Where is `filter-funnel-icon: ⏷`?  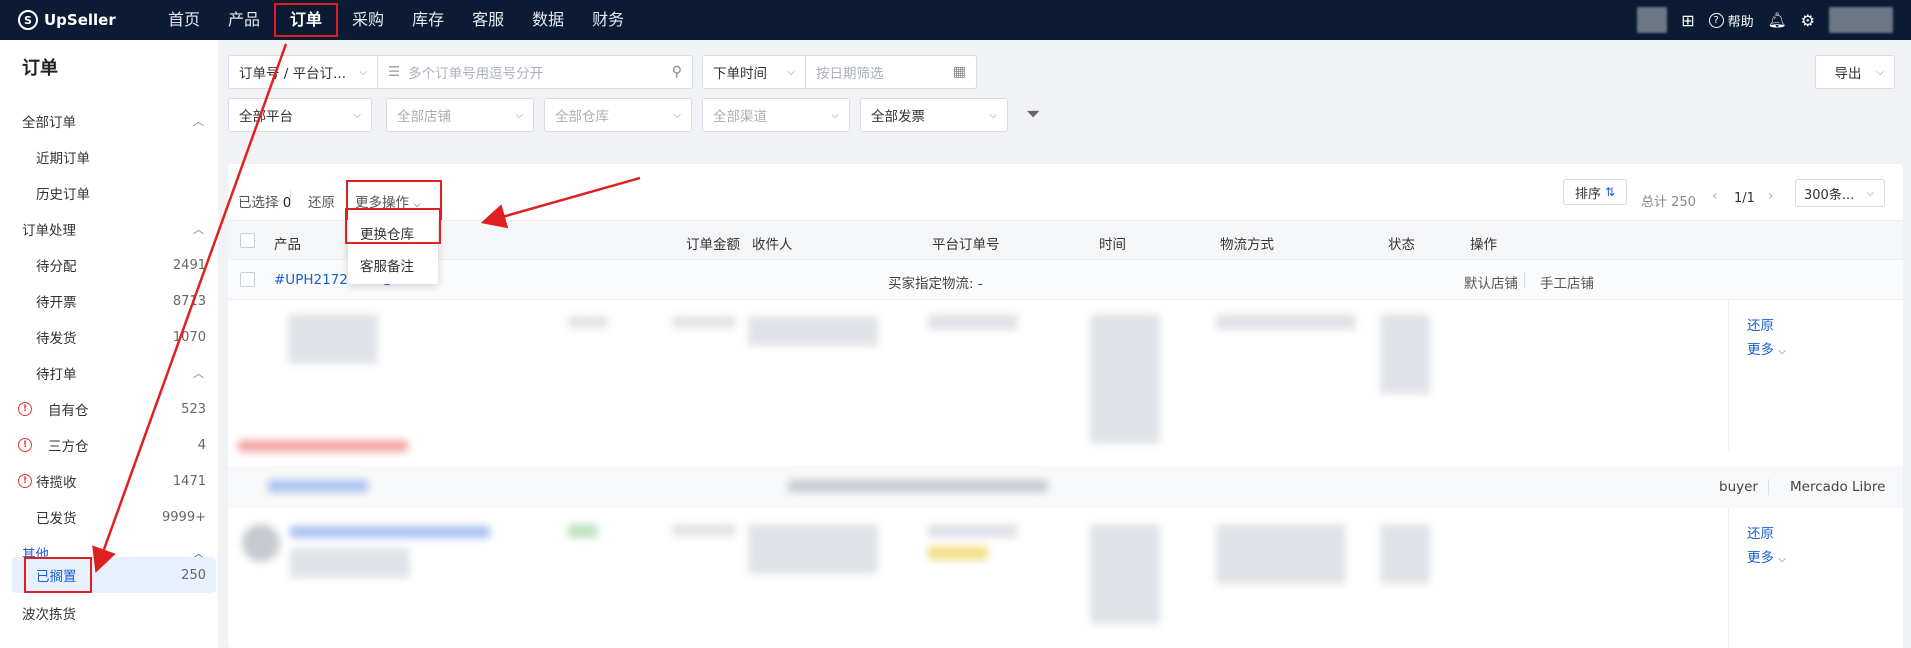
filter-funnel-icon: ⏷ is located at coordinates (1033, 114).